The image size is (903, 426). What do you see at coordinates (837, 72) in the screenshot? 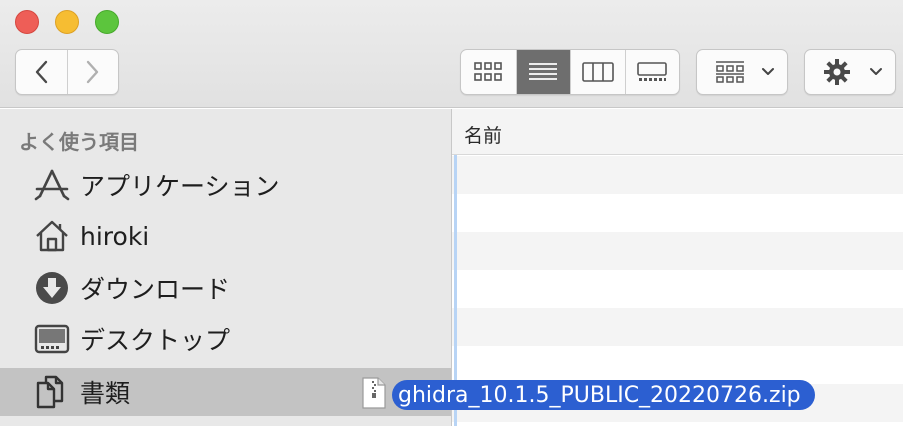
I see `gear-icon` at bounding box center [837, 72].